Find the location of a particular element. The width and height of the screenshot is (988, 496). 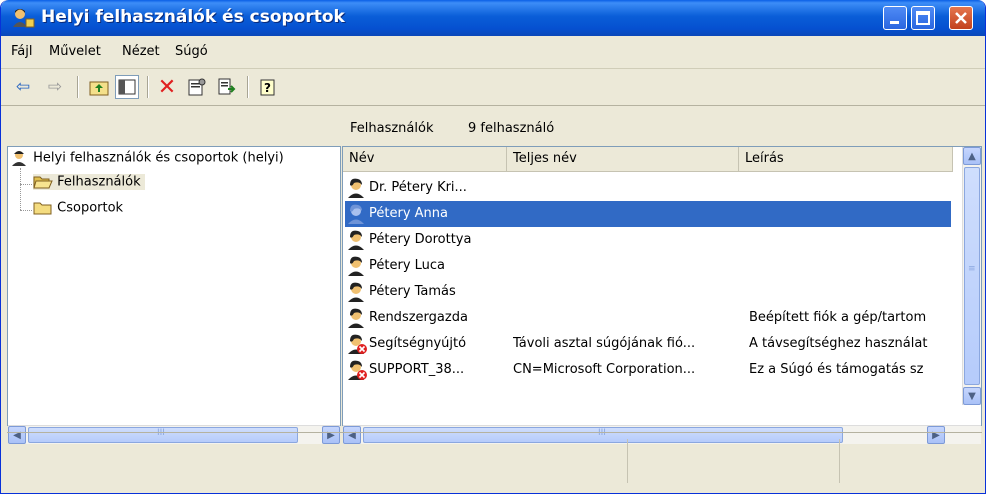

forward-arrow-icon: ⇨ is located at coordinates (55, 87).